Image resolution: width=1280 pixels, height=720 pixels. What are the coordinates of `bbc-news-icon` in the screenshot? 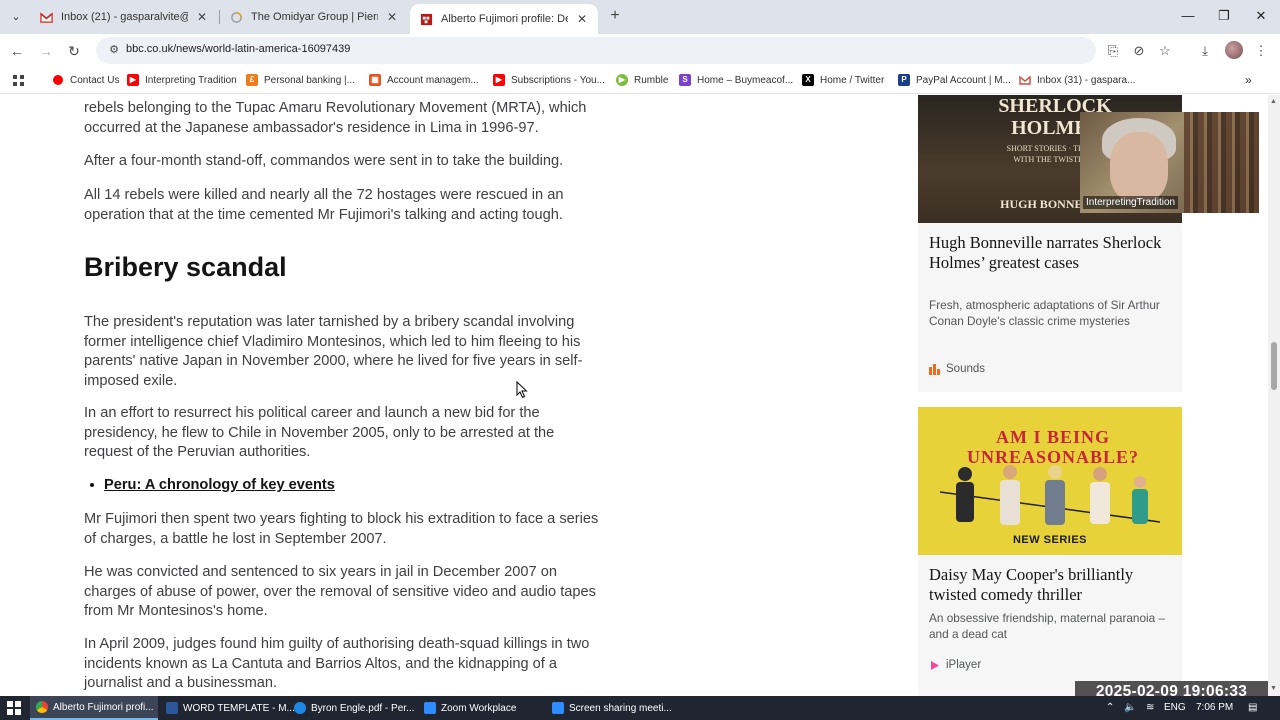 It's located at (426, 19).